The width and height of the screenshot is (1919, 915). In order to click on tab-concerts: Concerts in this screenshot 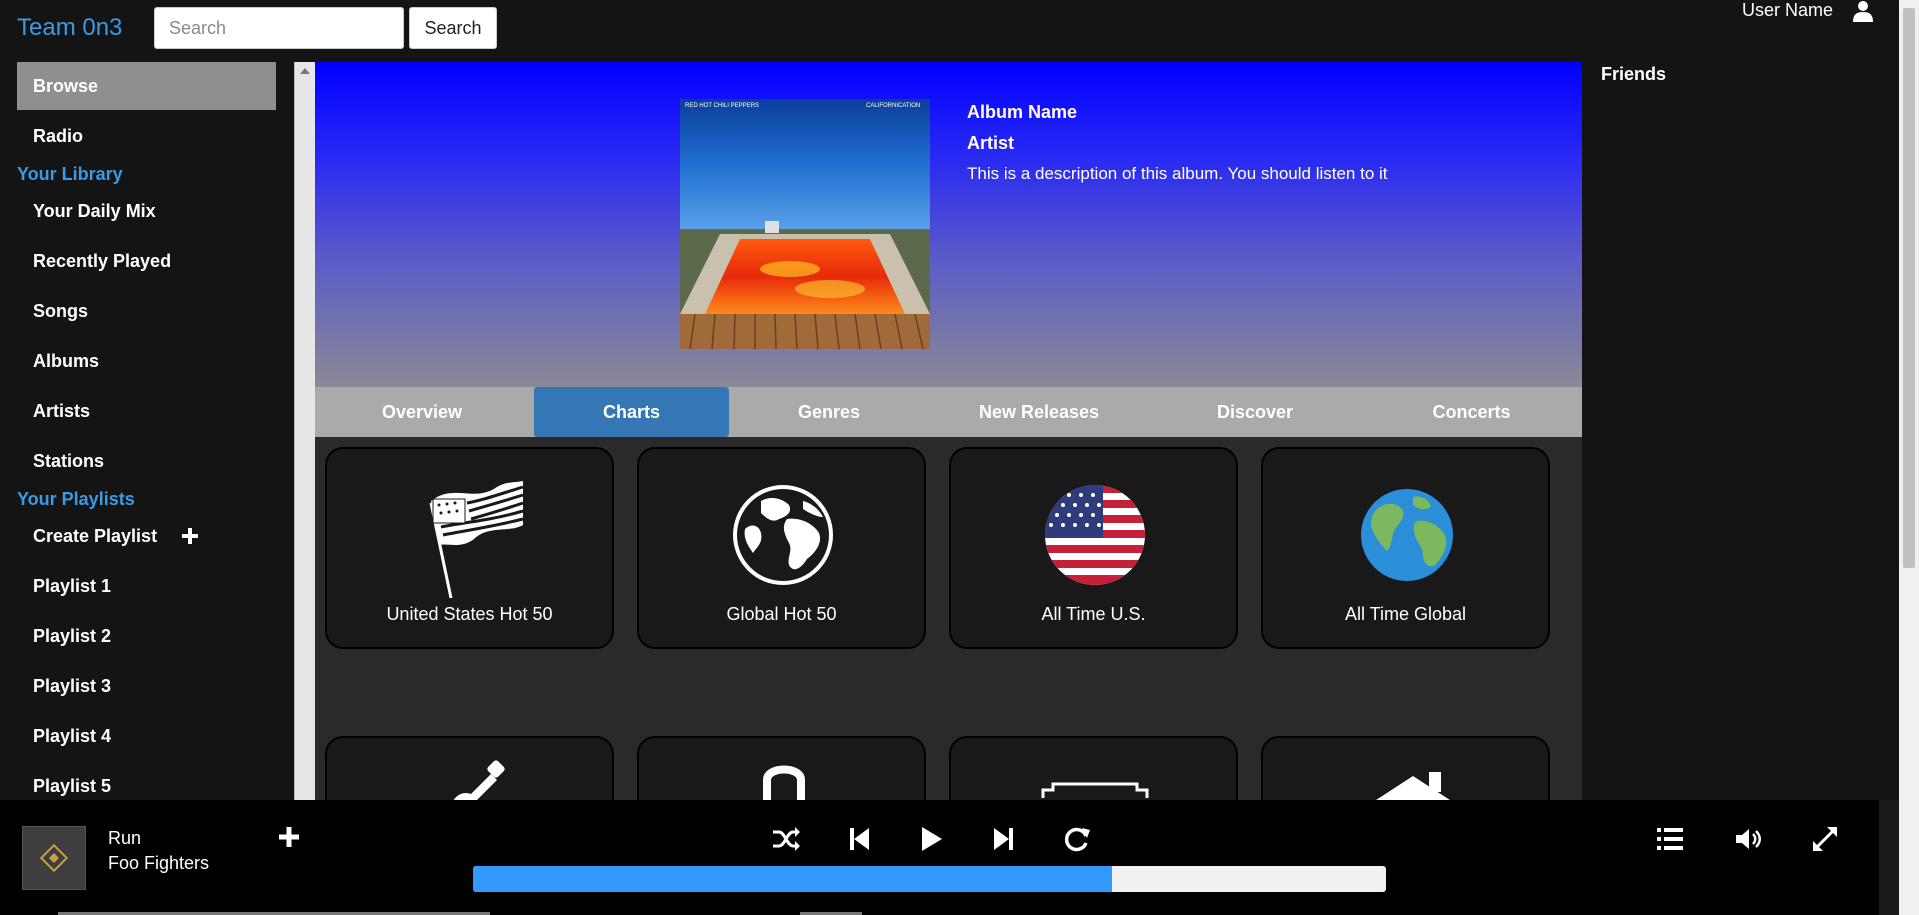, I will do `click(1471, 412)`.